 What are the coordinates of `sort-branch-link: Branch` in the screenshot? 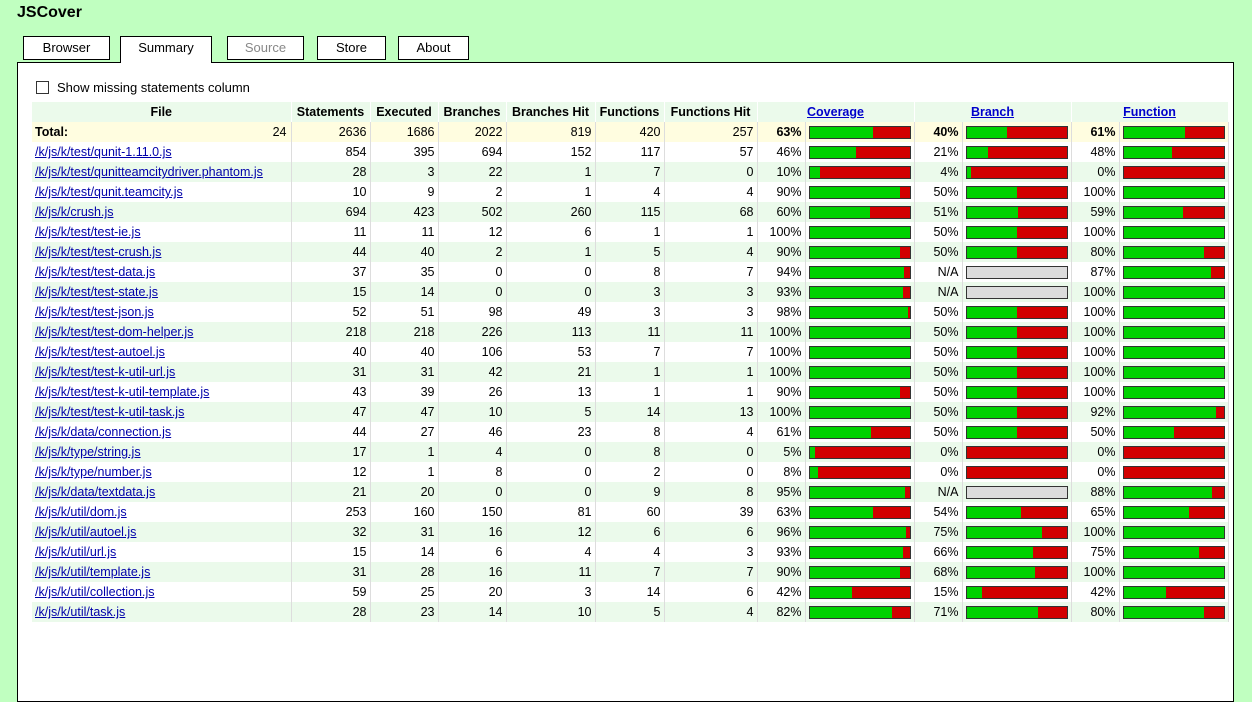 It's located at (992, 112).